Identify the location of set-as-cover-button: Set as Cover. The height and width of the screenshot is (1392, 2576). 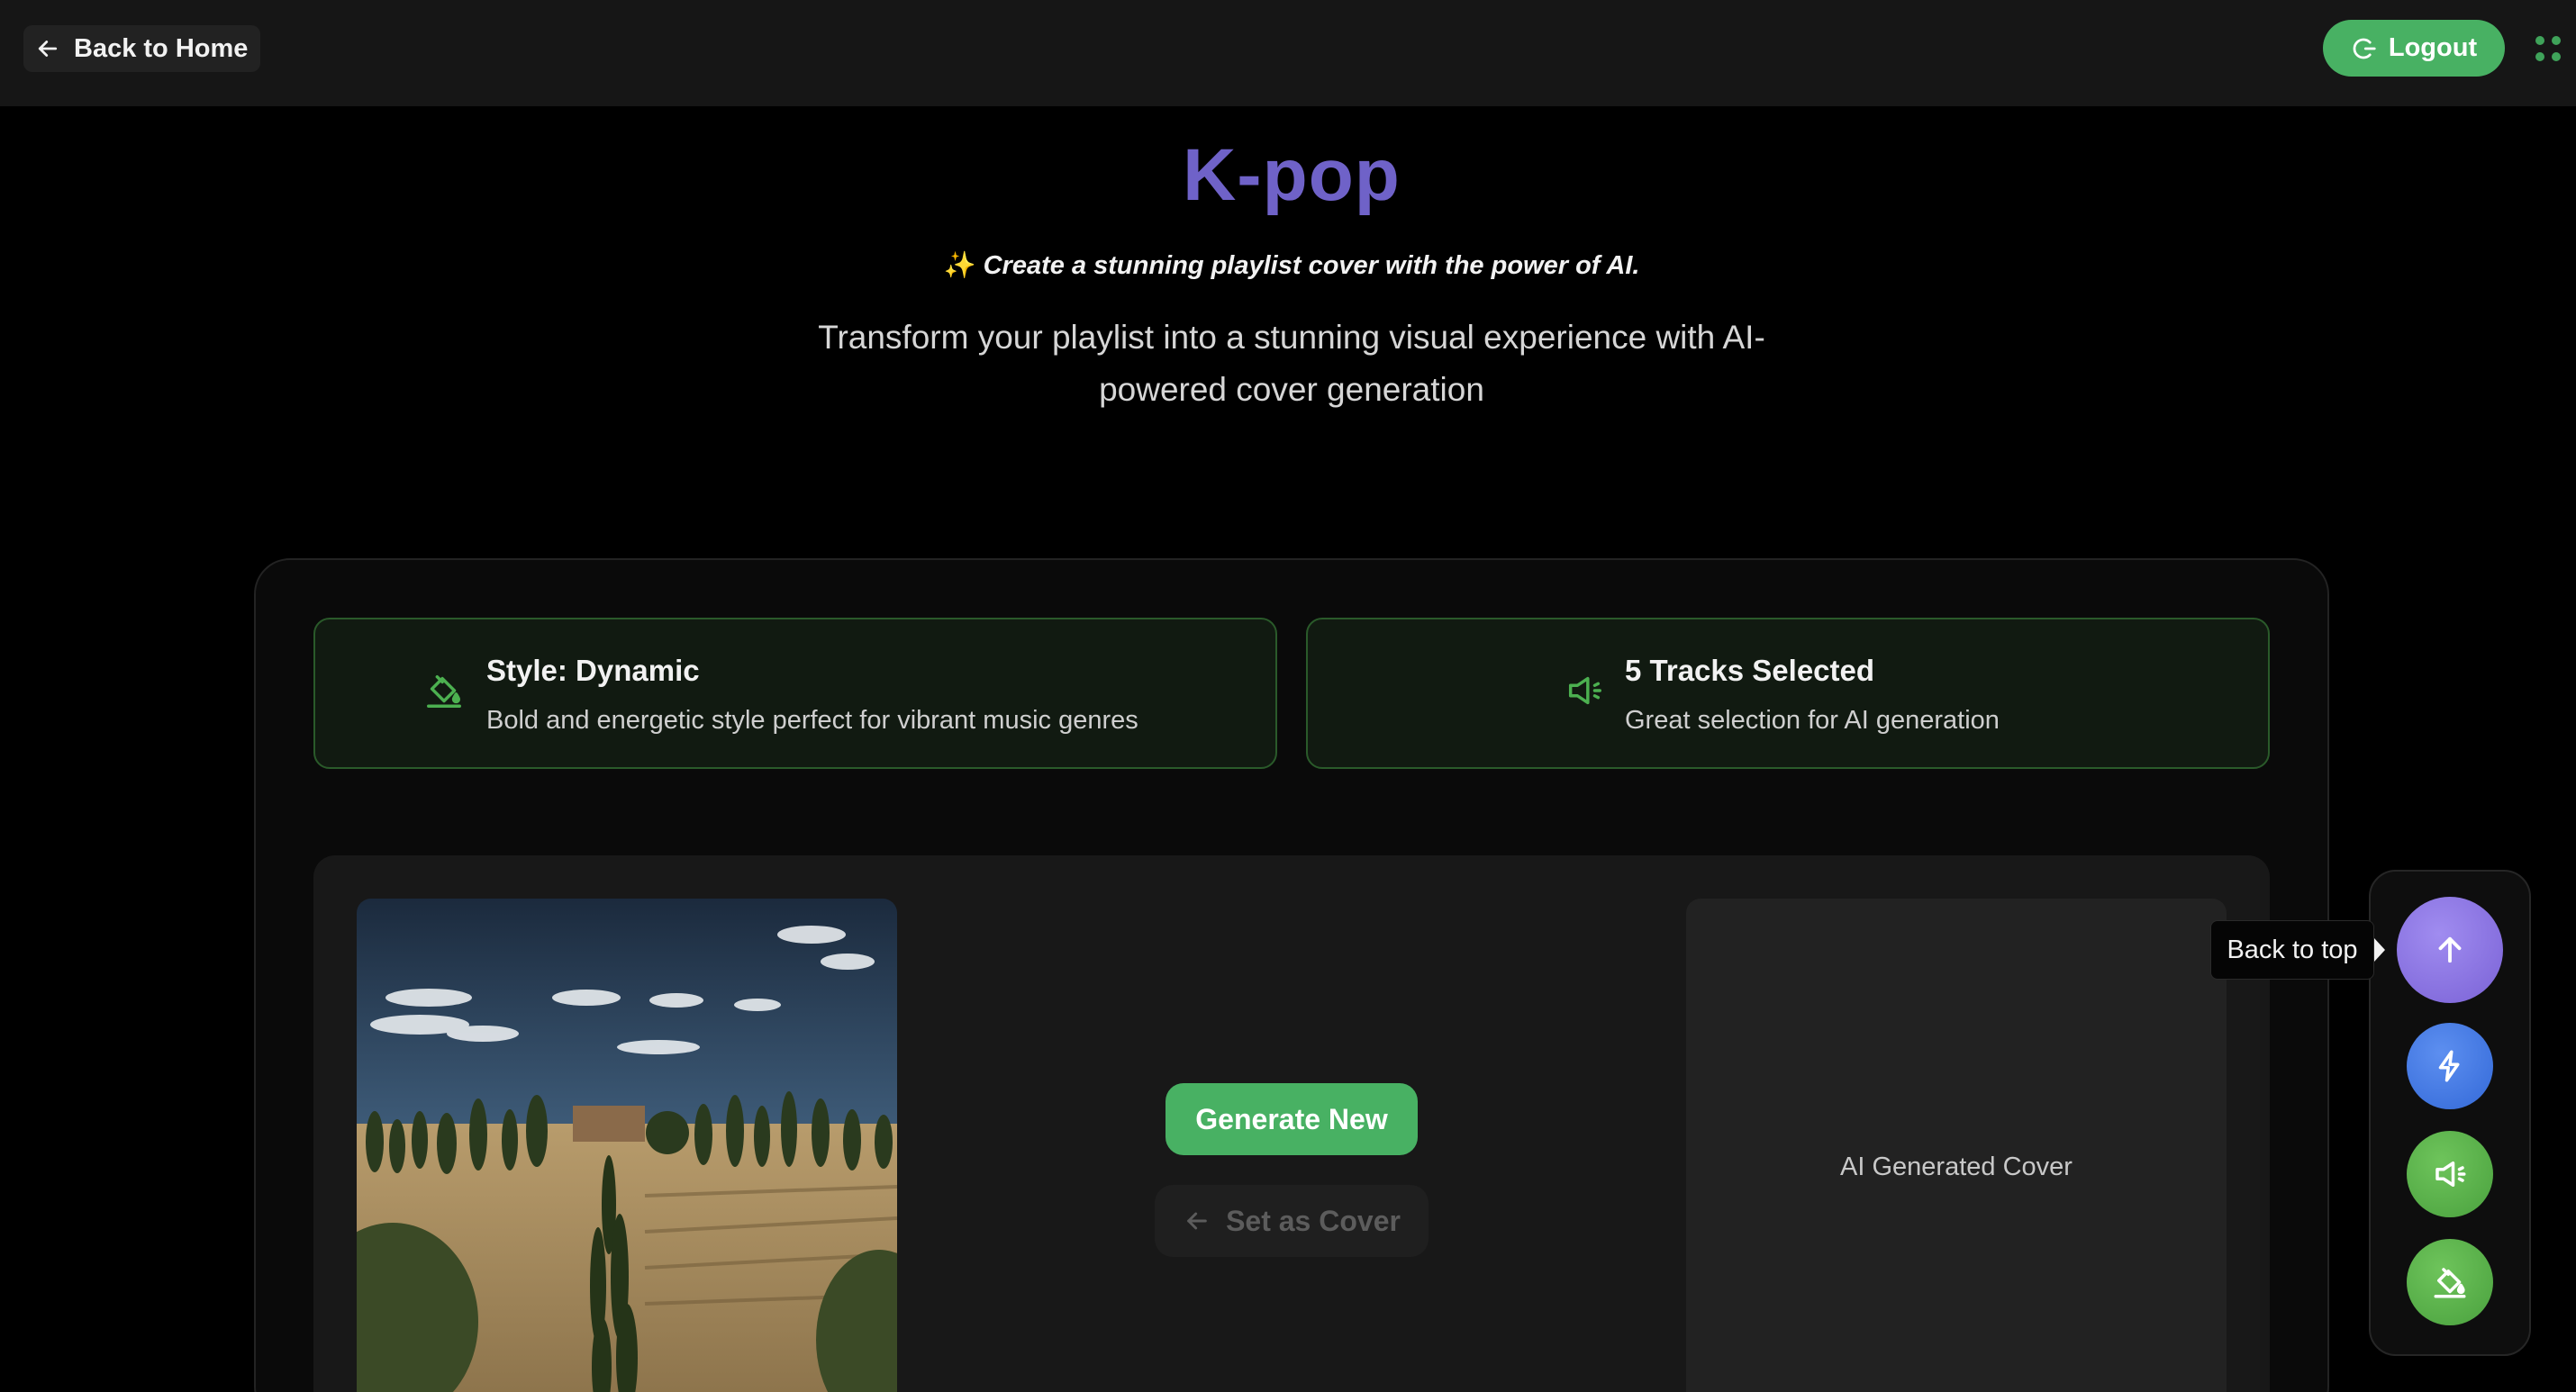
(1292, 1221).